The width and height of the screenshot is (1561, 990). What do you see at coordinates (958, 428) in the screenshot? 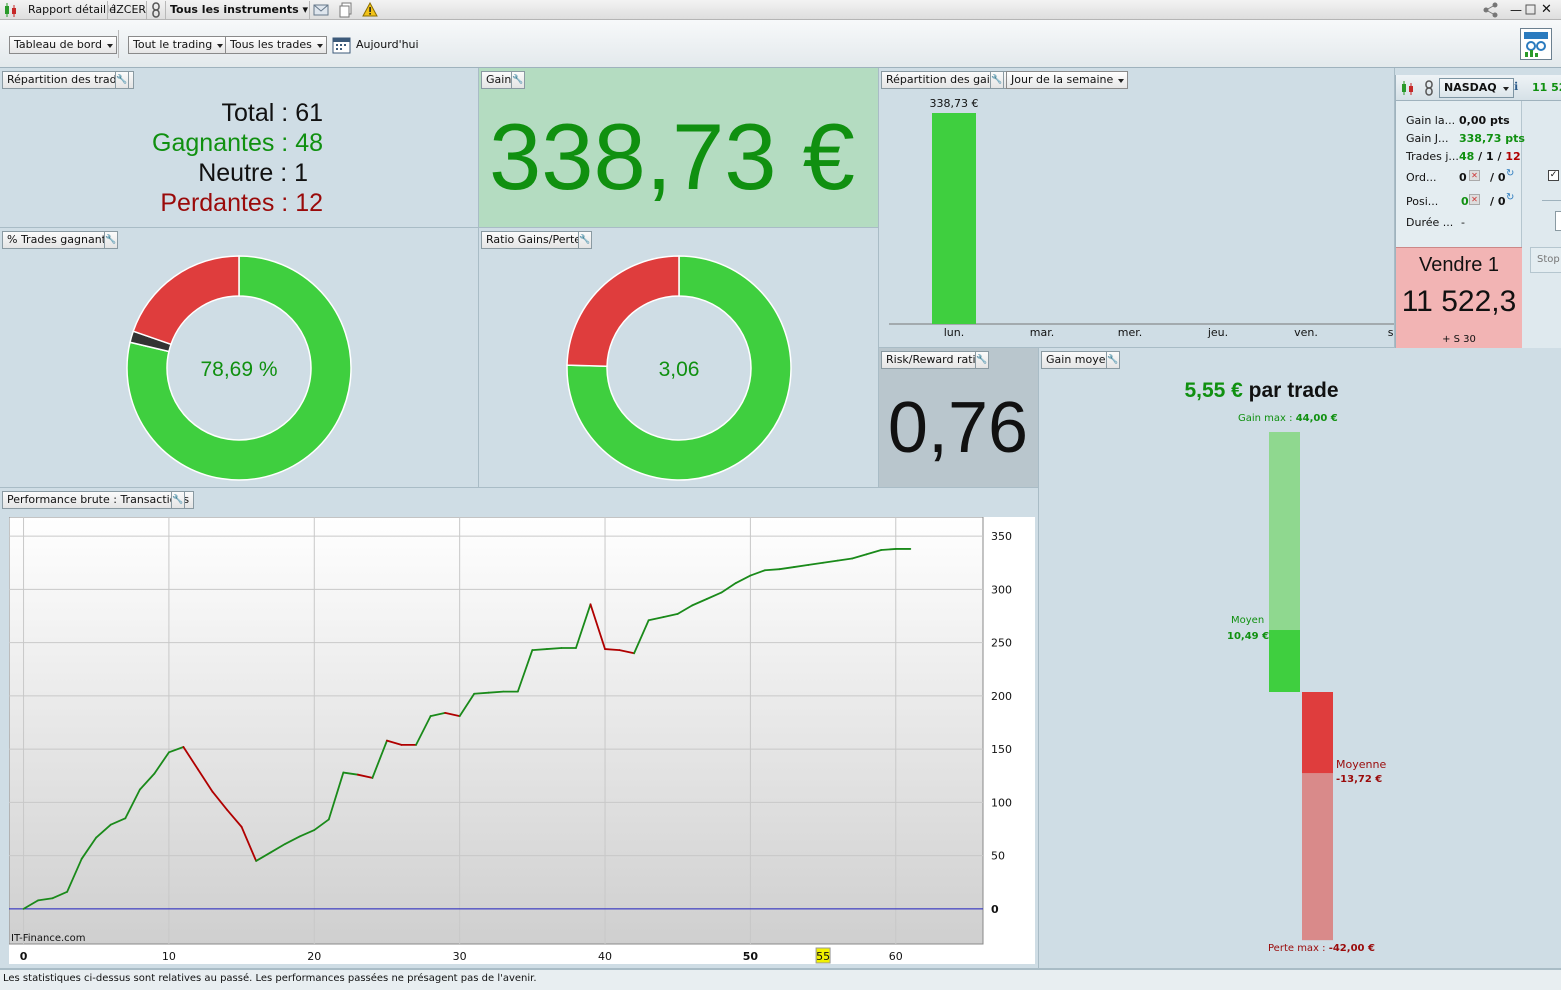
I see `risk-reward-value: 0,76` at bounding box center [958, 428].